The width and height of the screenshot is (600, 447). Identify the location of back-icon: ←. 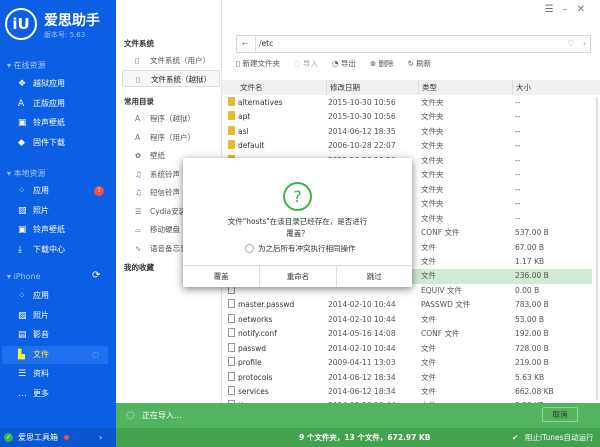
(245, 44).